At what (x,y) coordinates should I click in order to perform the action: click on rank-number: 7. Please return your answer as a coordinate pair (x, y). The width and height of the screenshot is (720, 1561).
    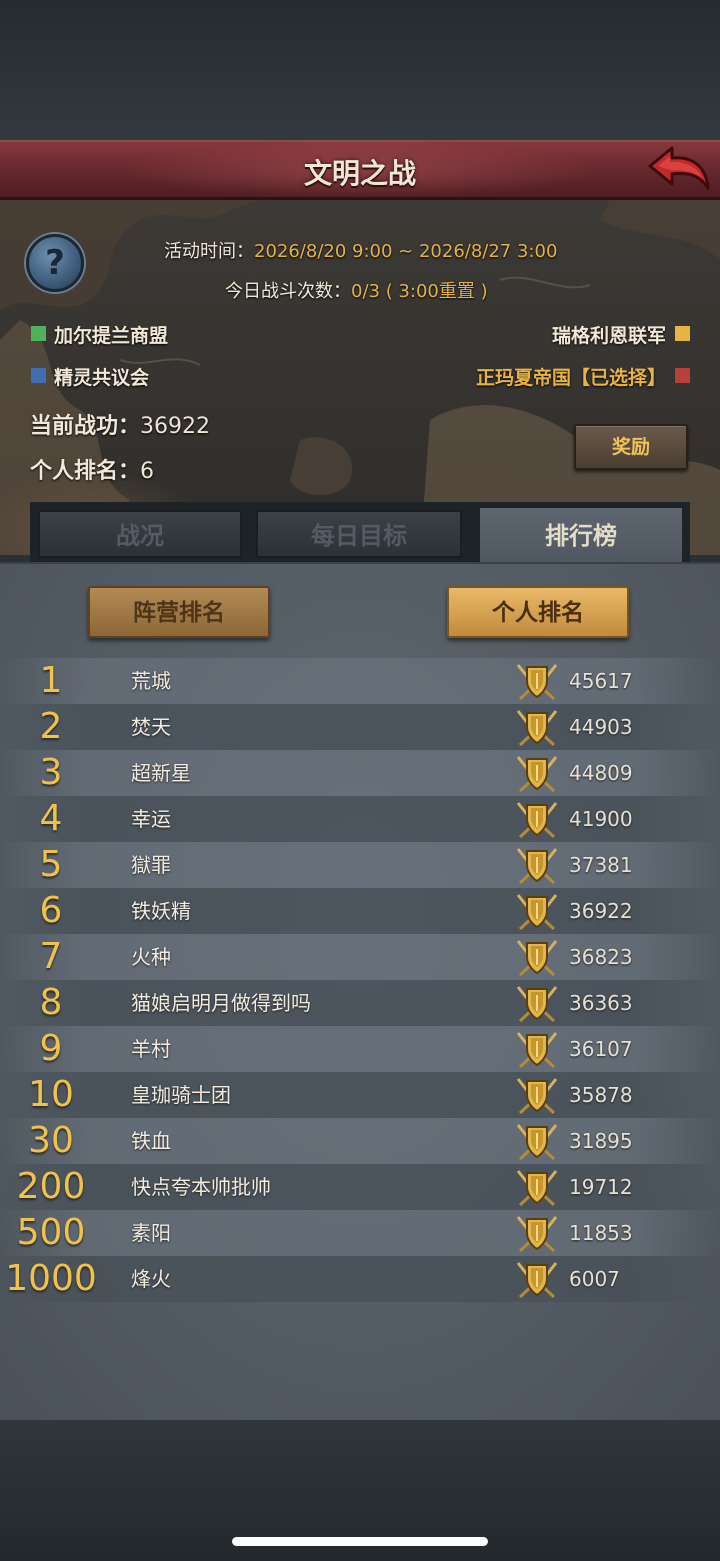
    Looking at the image, I should click on (51, 956).